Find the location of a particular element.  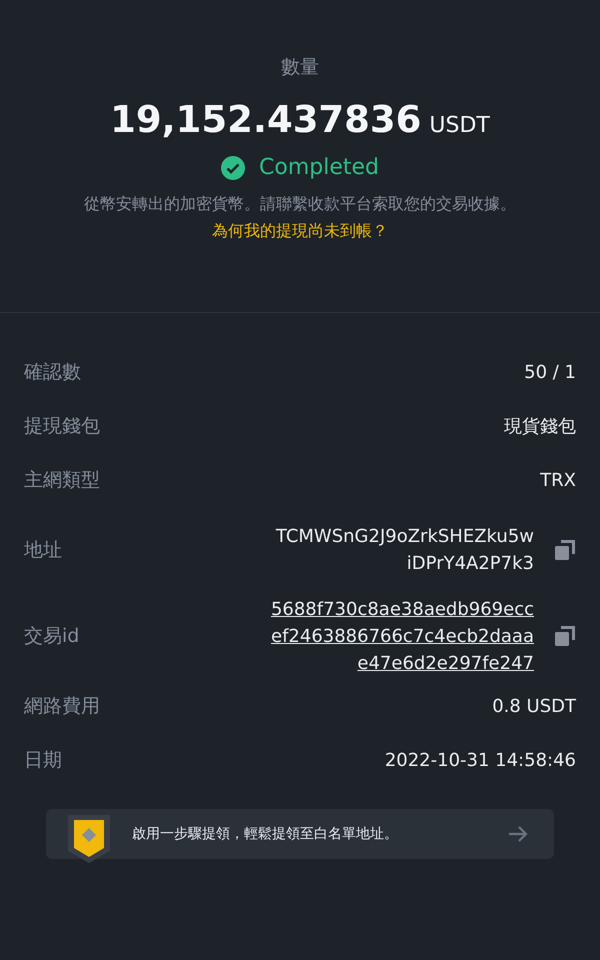

help-link: 為何我的提現尚未到帳？ is located at coordinates (300, 231).